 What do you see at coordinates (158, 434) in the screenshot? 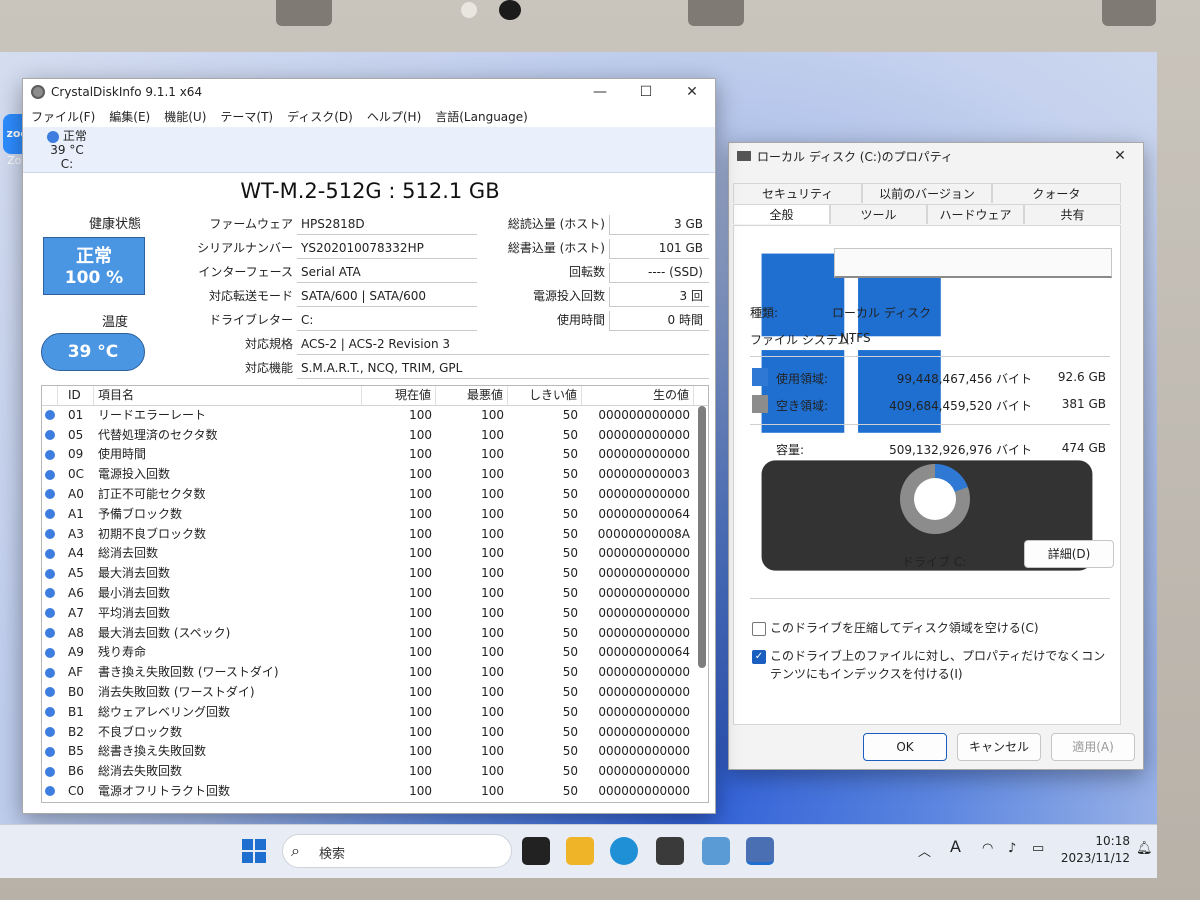
I see `cell-name: 代替処理済のセクタ数` at bounding box center [158, 434].